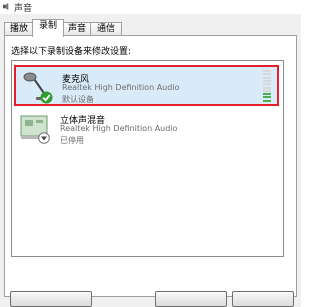  I want to click on configure-button, so click(51, 299).